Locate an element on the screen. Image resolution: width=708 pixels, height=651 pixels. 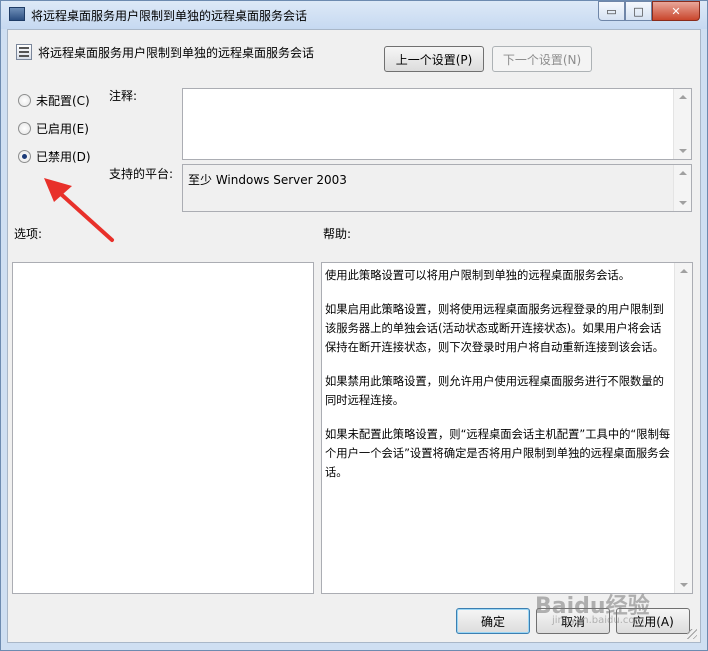
watermark-url: jingyan.baidu.com is located at coordinates (598, 620).